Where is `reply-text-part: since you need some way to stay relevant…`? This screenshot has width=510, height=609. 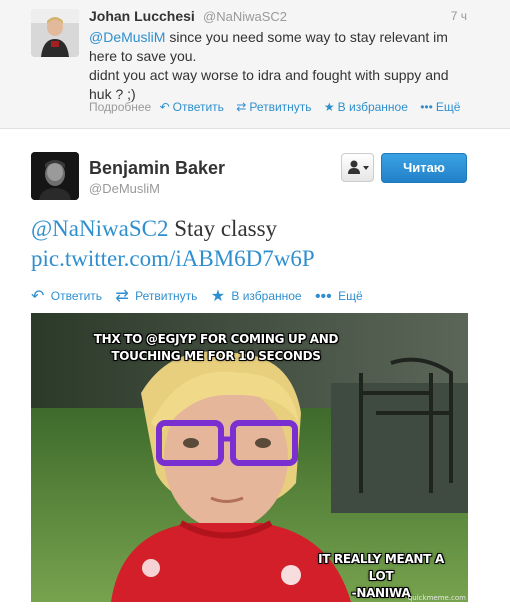 reply-text-part: since you need some way to stay relevant… is located at coordinates (306, 37).